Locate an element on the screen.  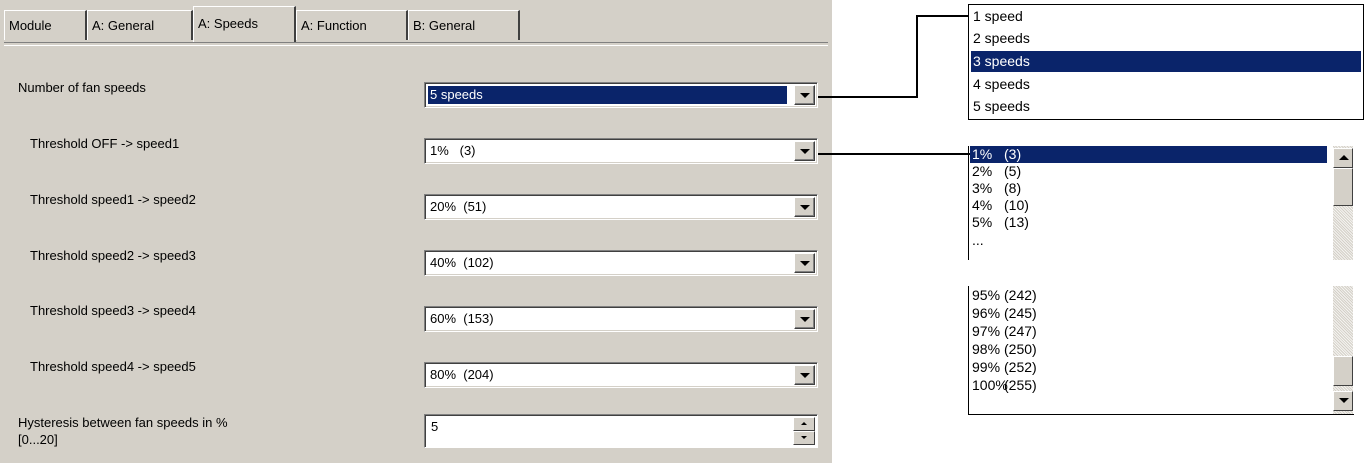
threshold-pct: 5% is located at coordinates (982, 222).